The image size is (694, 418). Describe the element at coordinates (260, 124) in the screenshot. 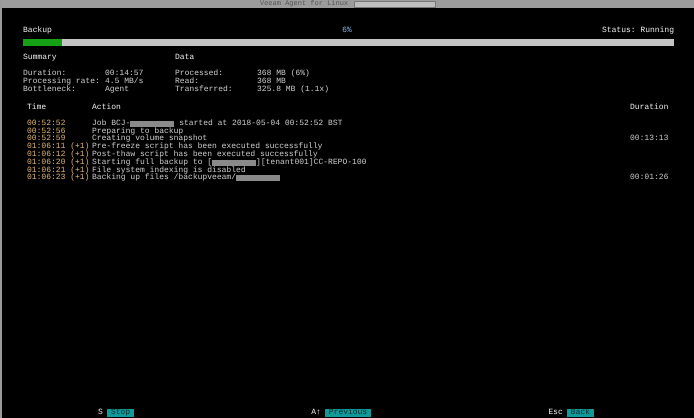

I see `log-action: started at 2018-05-04 00:52:52 BST` at that location.